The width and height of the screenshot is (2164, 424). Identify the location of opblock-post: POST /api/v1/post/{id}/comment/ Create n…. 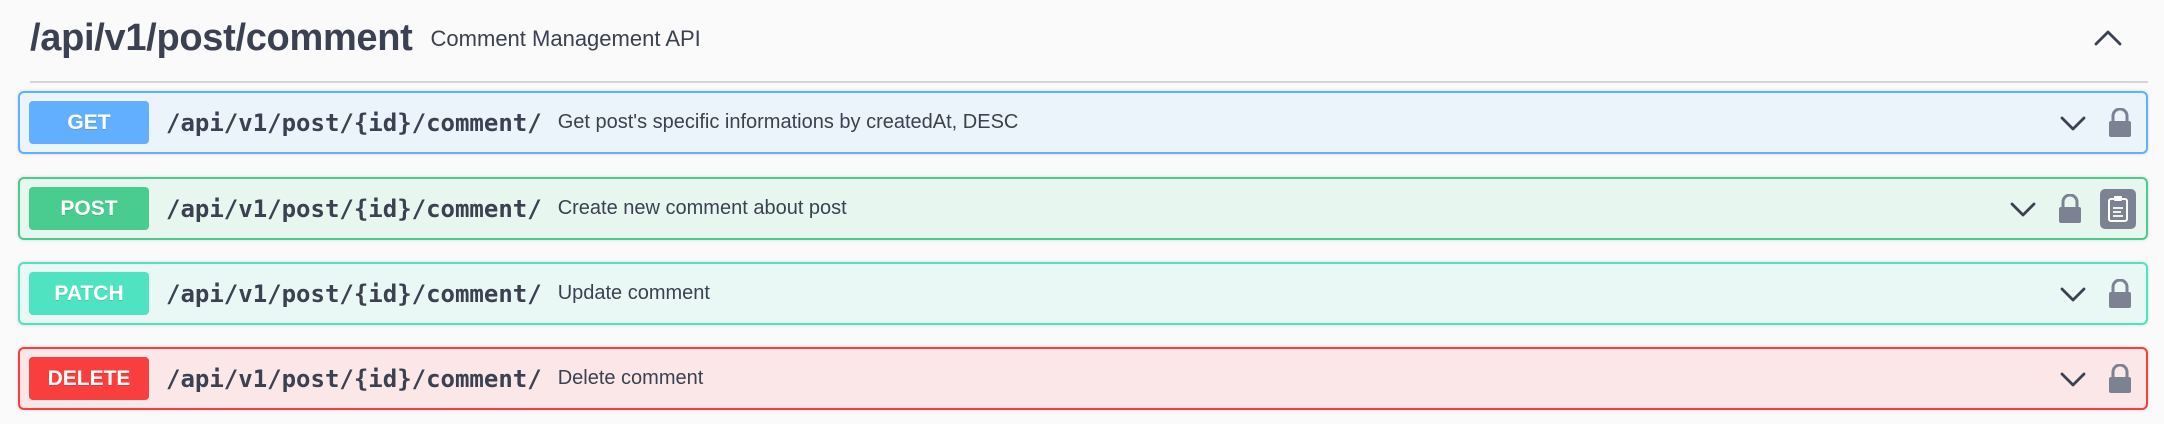
(1083, 208).